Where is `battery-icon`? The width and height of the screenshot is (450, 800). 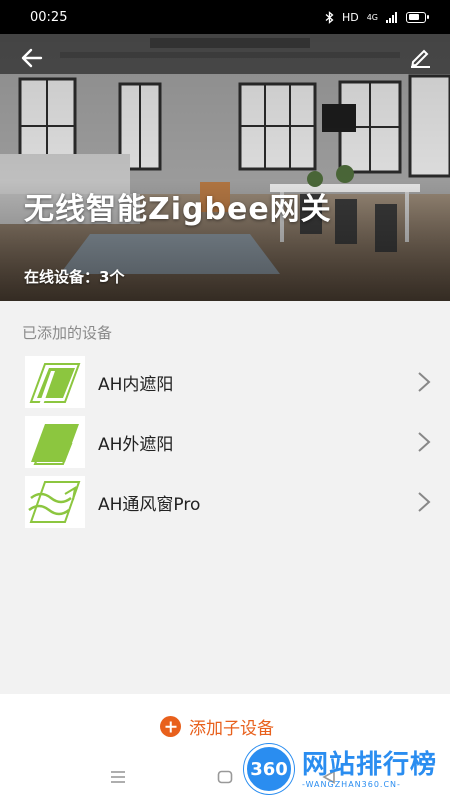
battery-icon is located at coordinates (417, 17).